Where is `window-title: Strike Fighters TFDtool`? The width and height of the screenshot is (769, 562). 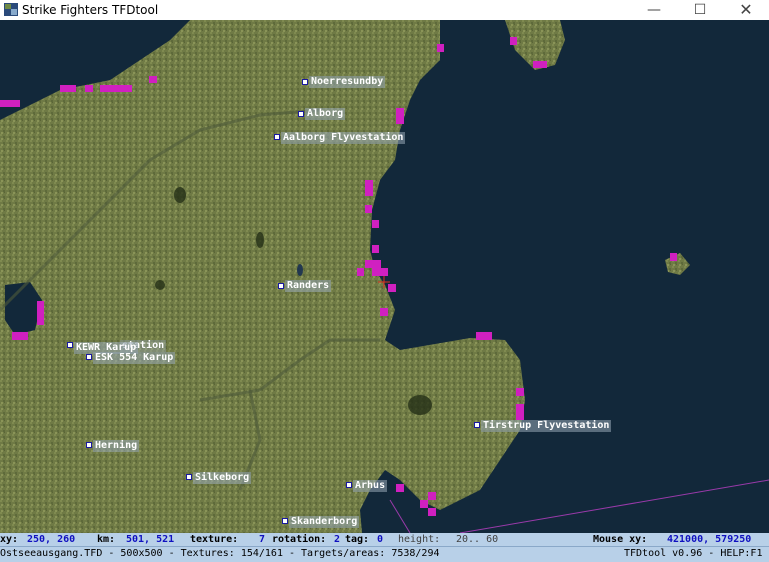 window-title: Strike Fighters TFDtool is located at coordinates (90, 10).